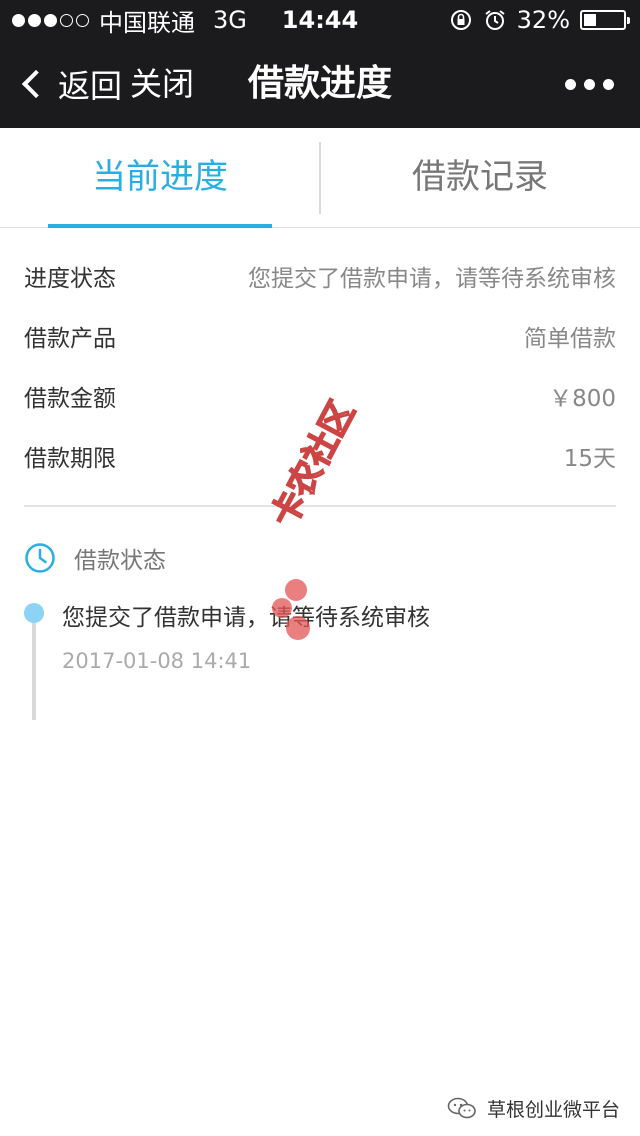  Describe the element at coordinates (605, 20) in the screenshot. I see `battery-icon` at that location.